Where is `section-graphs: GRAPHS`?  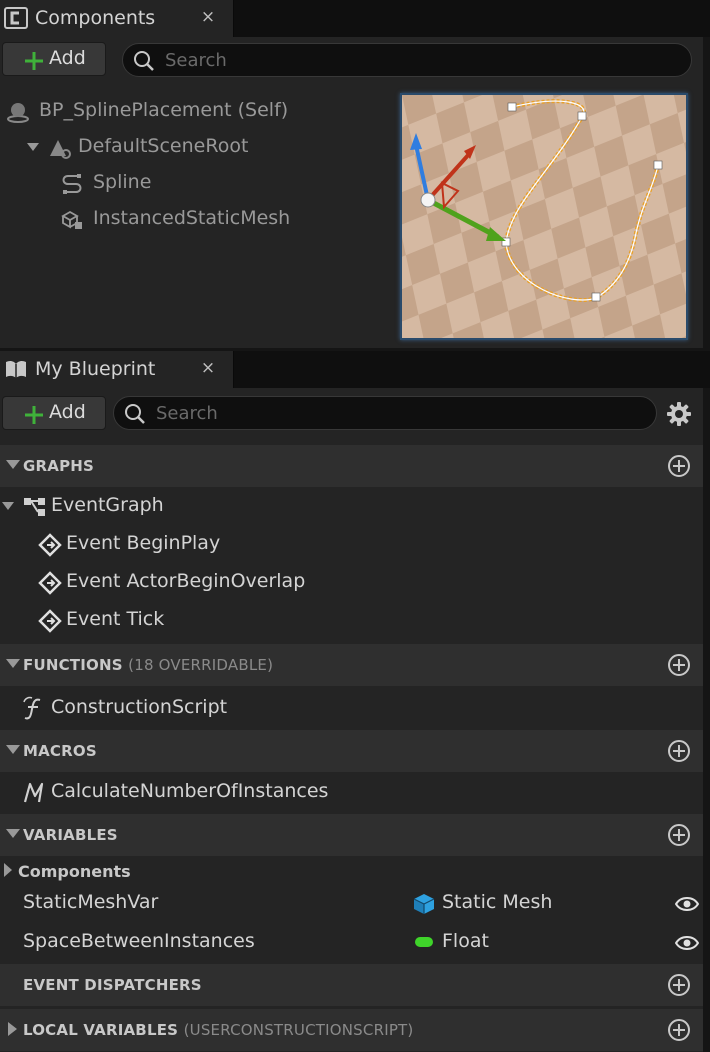
section-graphs: GRAPHS is located at coordinates (351, 466).